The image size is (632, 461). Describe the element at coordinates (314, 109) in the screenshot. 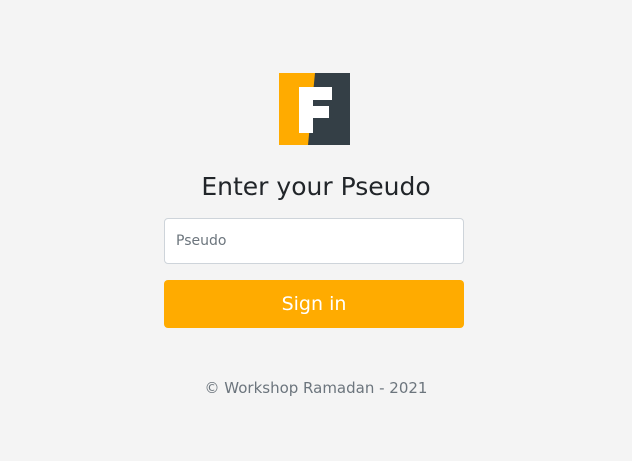

I see `brand-logo-icon` at that location.